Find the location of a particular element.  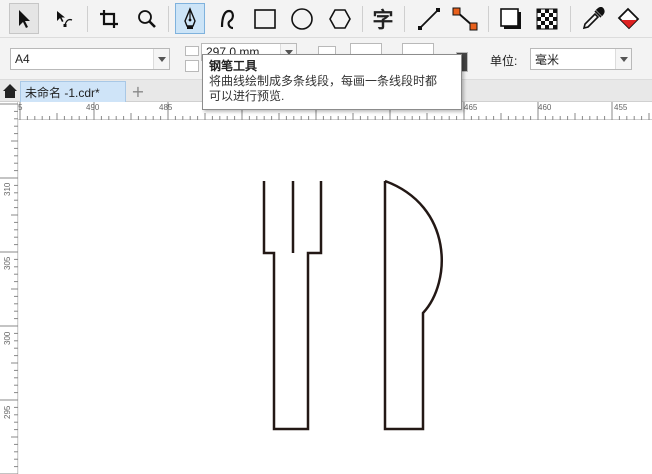

document-tab: 未命名 -1.cdr* is located at coordinates (73, 91).